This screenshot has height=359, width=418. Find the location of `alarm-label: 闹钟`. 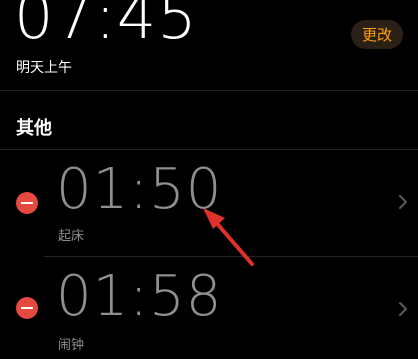

alarm-label: 闹钟 is located at coordinates (71, 345).